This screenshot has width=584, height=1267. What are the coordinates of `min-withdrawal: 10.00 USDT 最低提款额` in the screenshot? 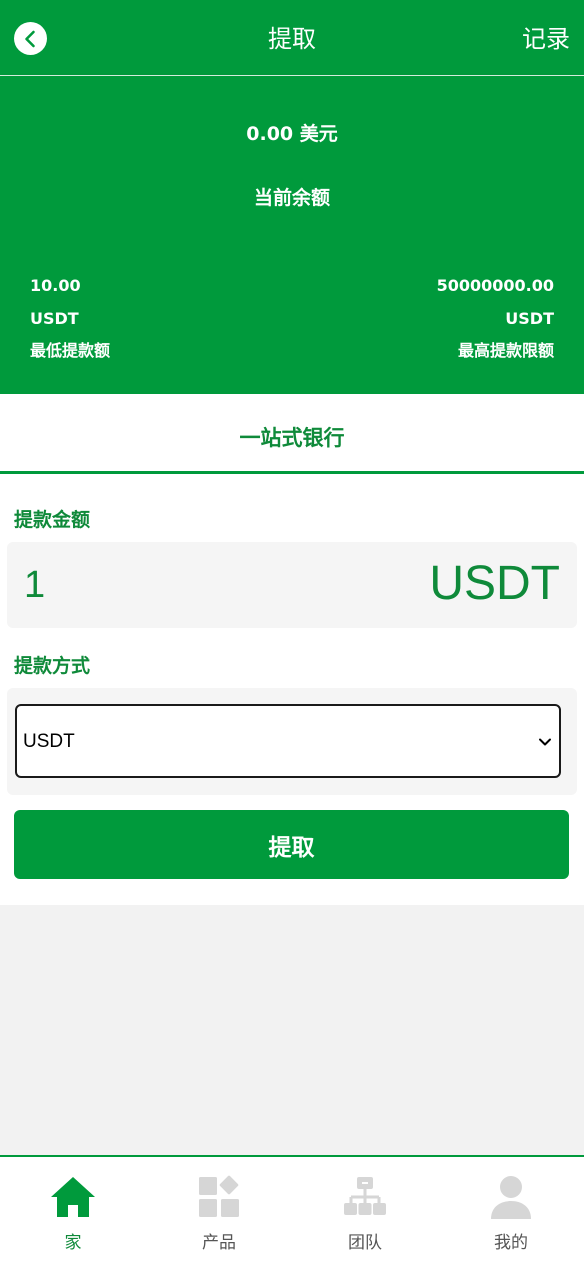 It's located at (70, 319).